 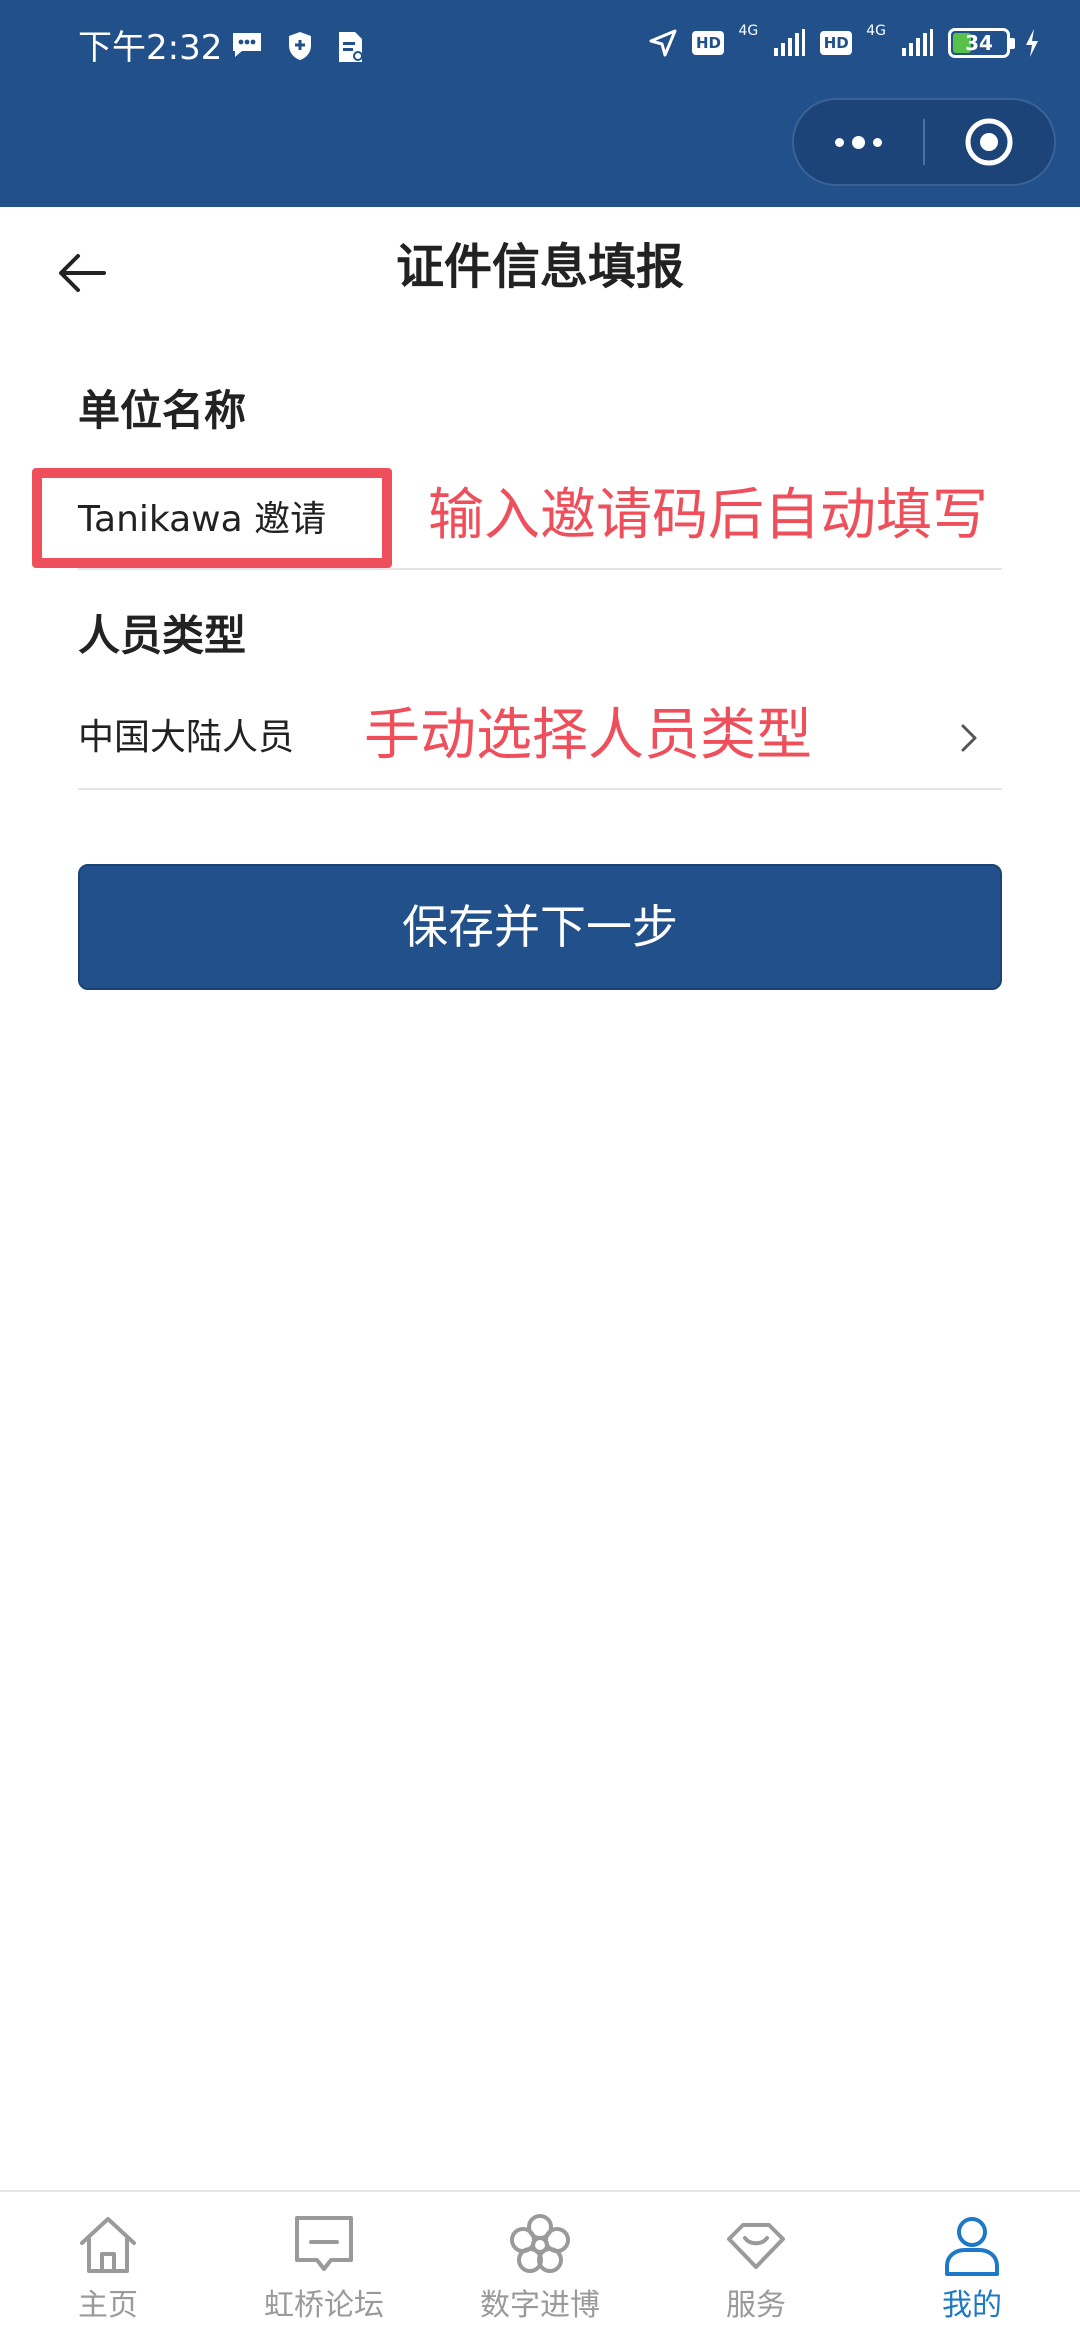 I want to click on save-next-button: 保存并下一步, so click(x=540, y=927).